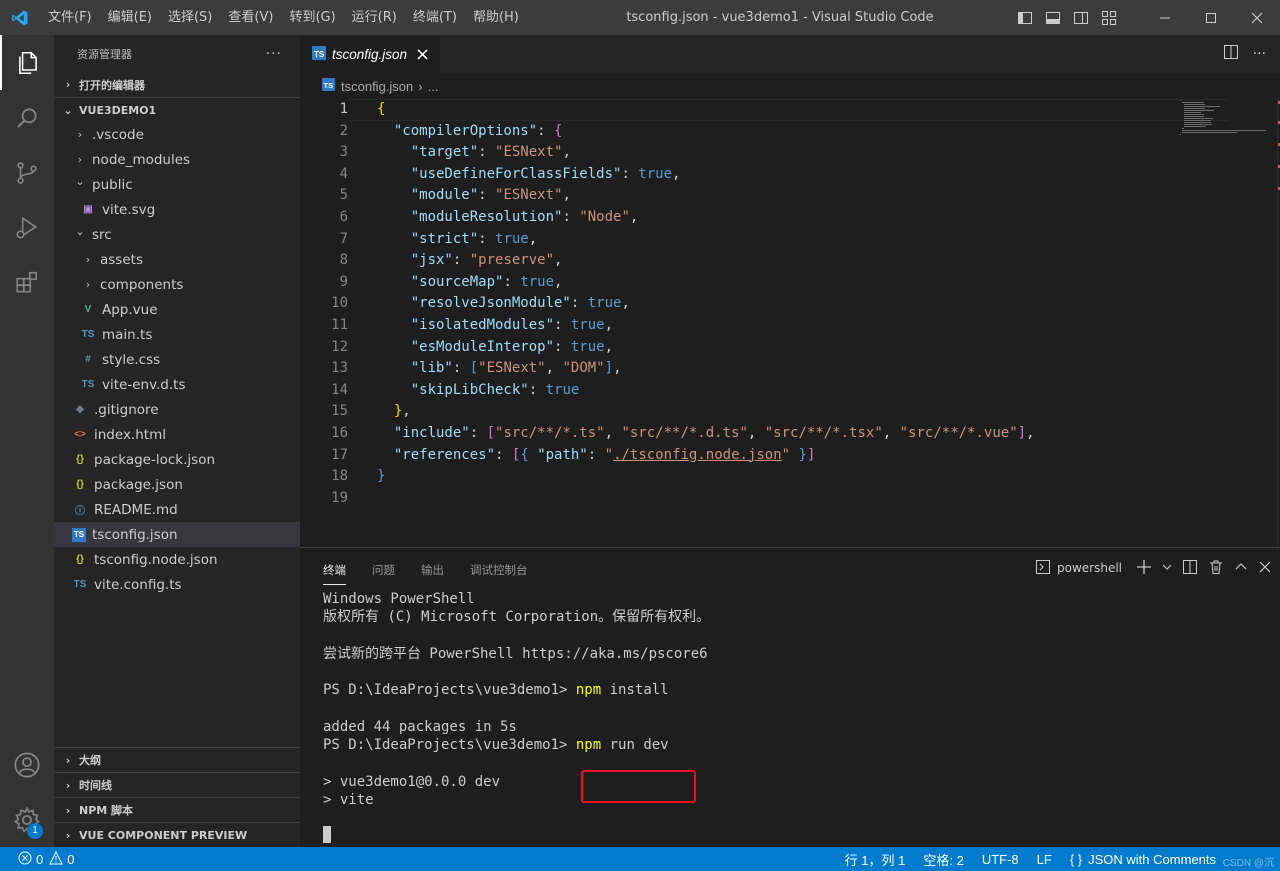 Image resolution: width=1280 pixels, height=871 pixels. What do you see at coordinates (177, 809) in the screenshot?
I see `sidebar-section: › NPM 脚本` at bounding box center [177, 809].